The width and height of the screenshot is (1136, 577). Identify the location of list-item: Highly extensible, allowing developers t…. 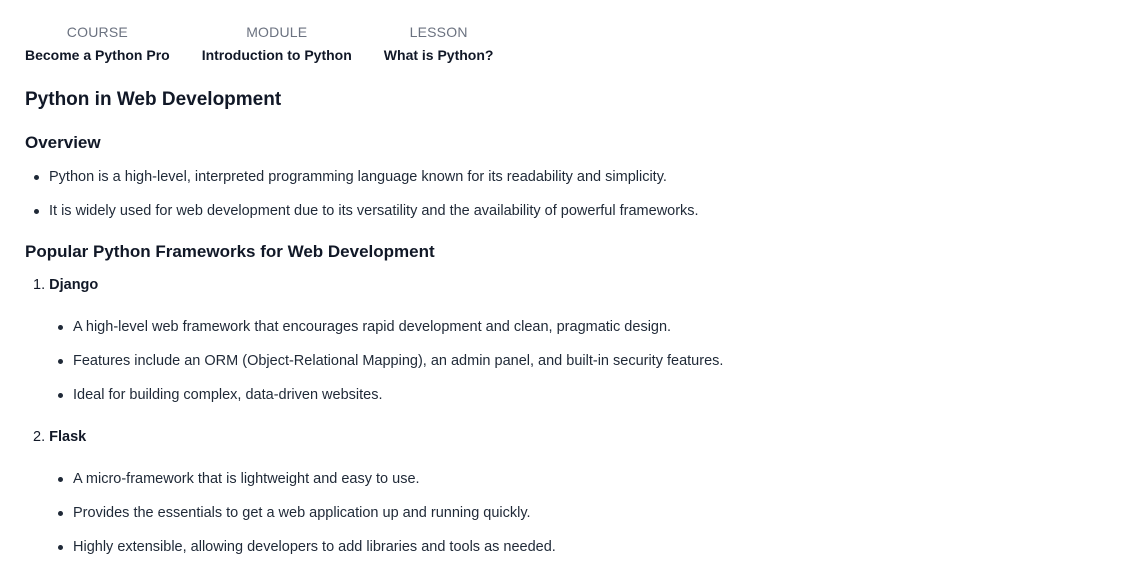
(587, 547).